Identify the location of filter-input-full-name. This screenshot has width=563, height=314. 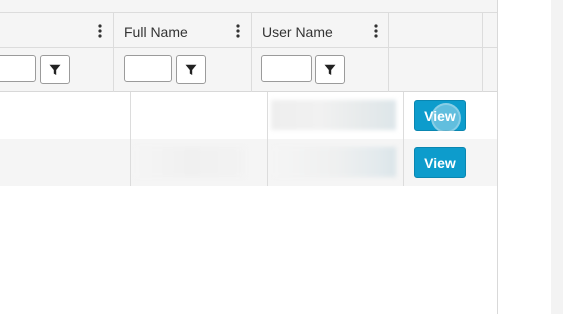
(148, 68).